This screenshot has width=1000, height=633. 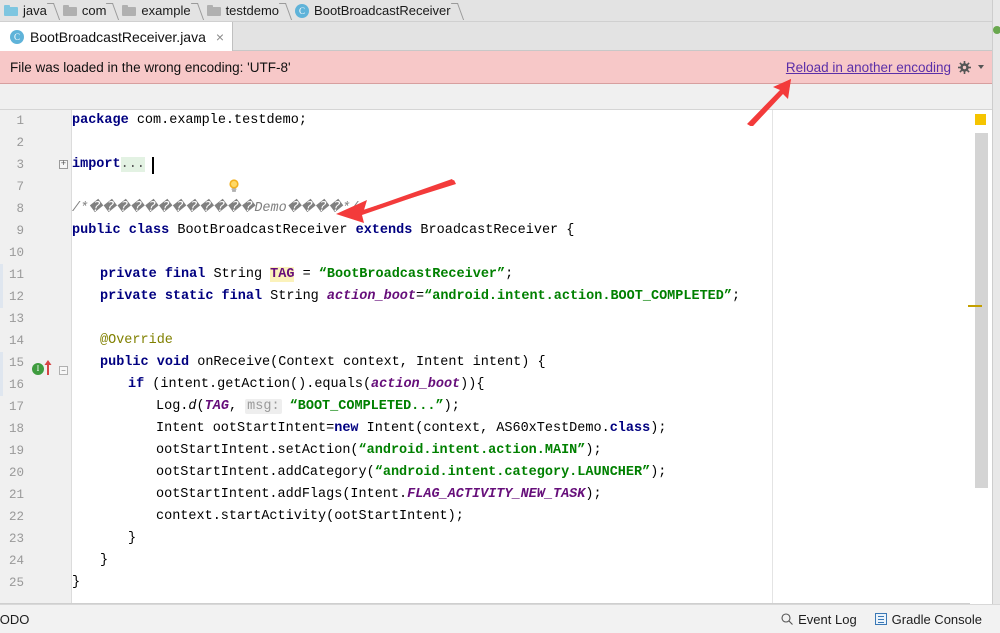 I want to click on code-line-25: }, so click(x=76, y=583).